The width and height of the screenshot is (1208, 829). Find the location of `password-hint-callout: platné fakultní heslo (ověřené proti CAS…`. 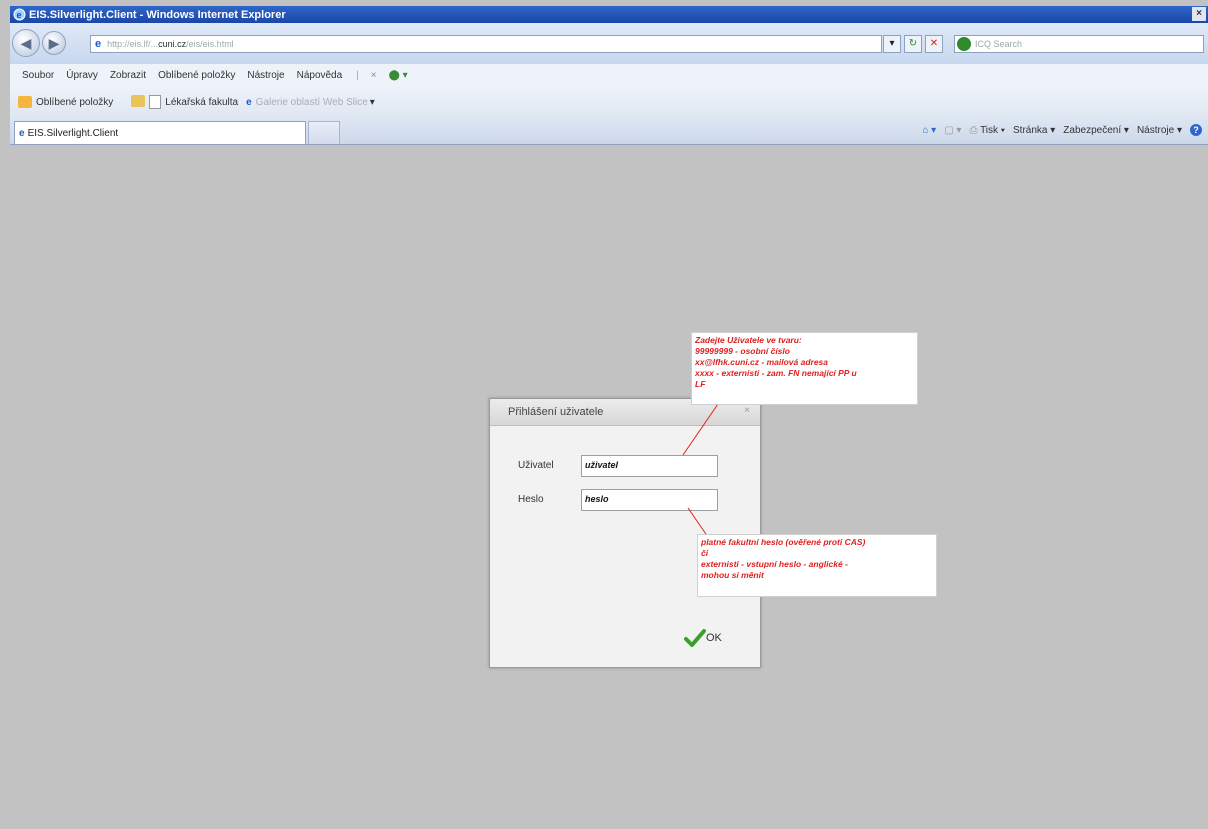

password-hint-callout: platné fakultní heslo (ověřené proti CAS… is located at coordinates (817, 565).